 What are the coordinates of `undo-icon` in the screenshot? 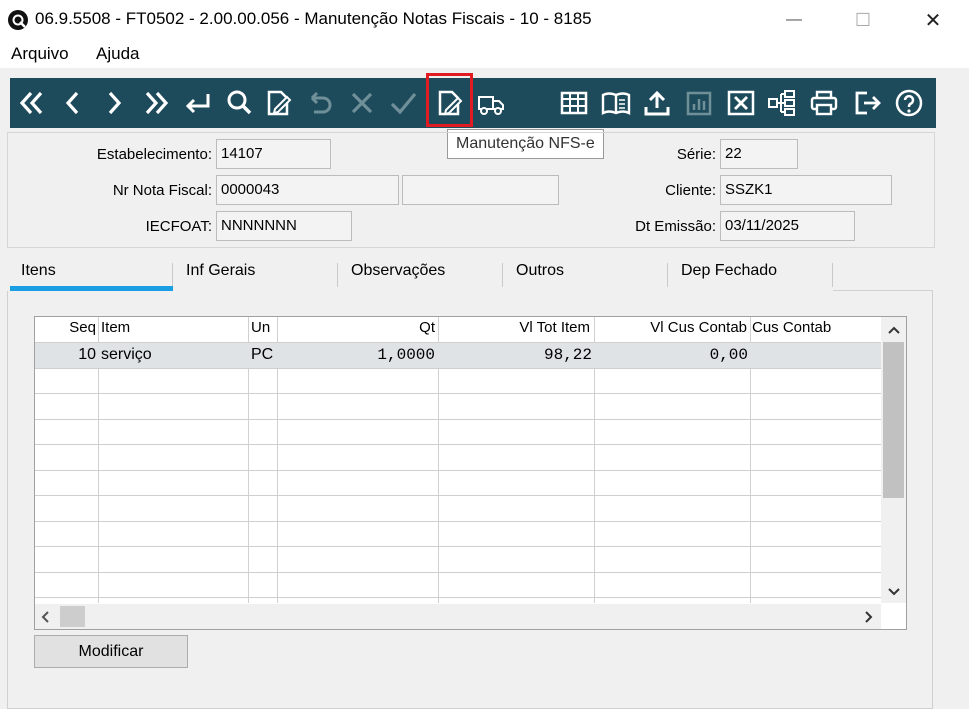 It's located at (320, 103).